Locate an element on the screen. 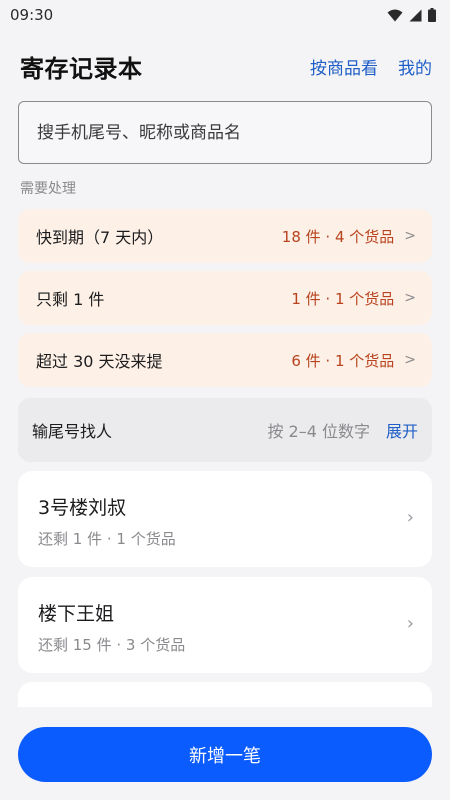 This screenshot has width=450, height=800. customer-card: 楼下王姐 还剩 15 件 · 3 个货品 › is located at coordinates (225, 625).